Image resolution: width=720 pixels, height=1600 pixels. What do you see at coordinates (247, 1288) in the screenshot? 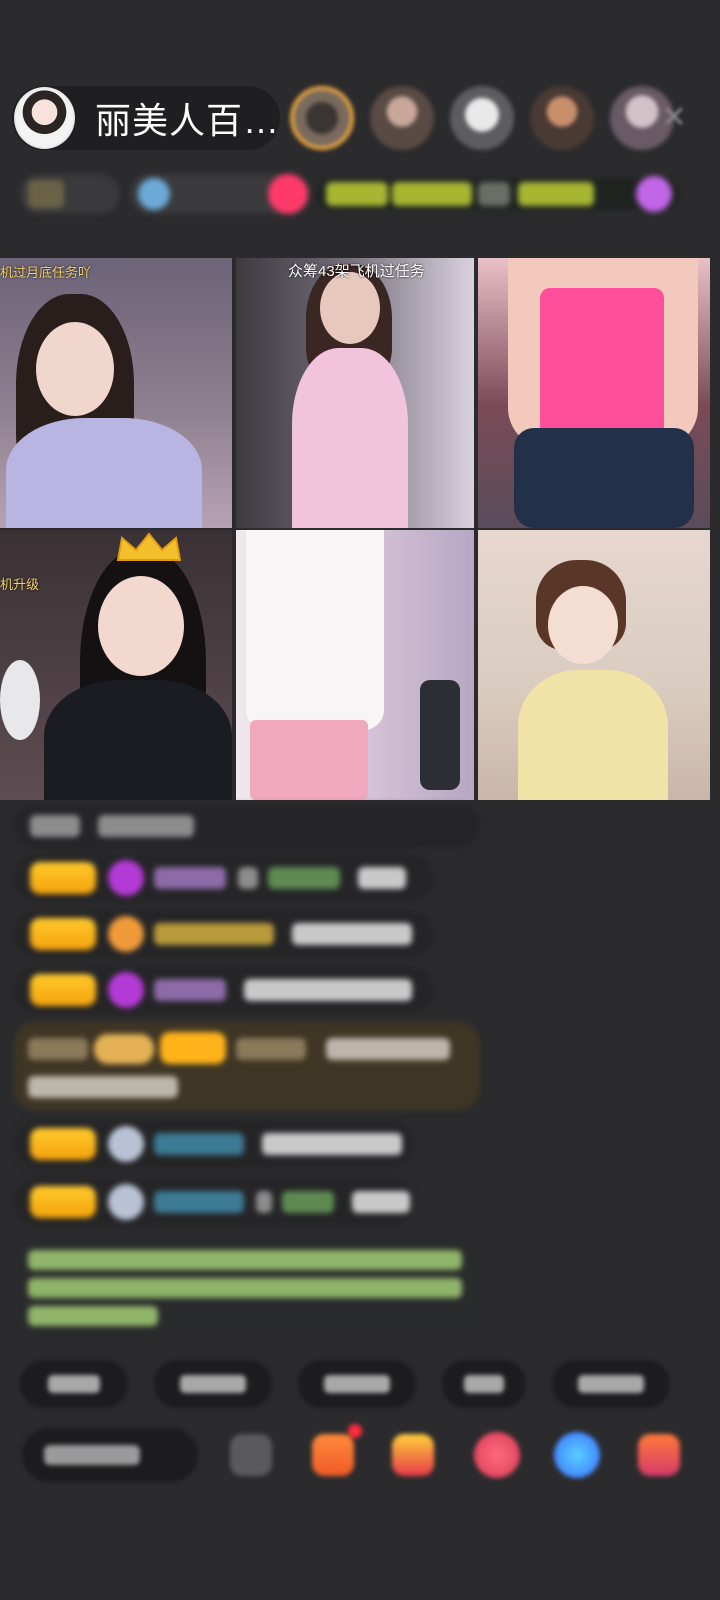
I see `system-notice` at bounding box center [247, 1288].